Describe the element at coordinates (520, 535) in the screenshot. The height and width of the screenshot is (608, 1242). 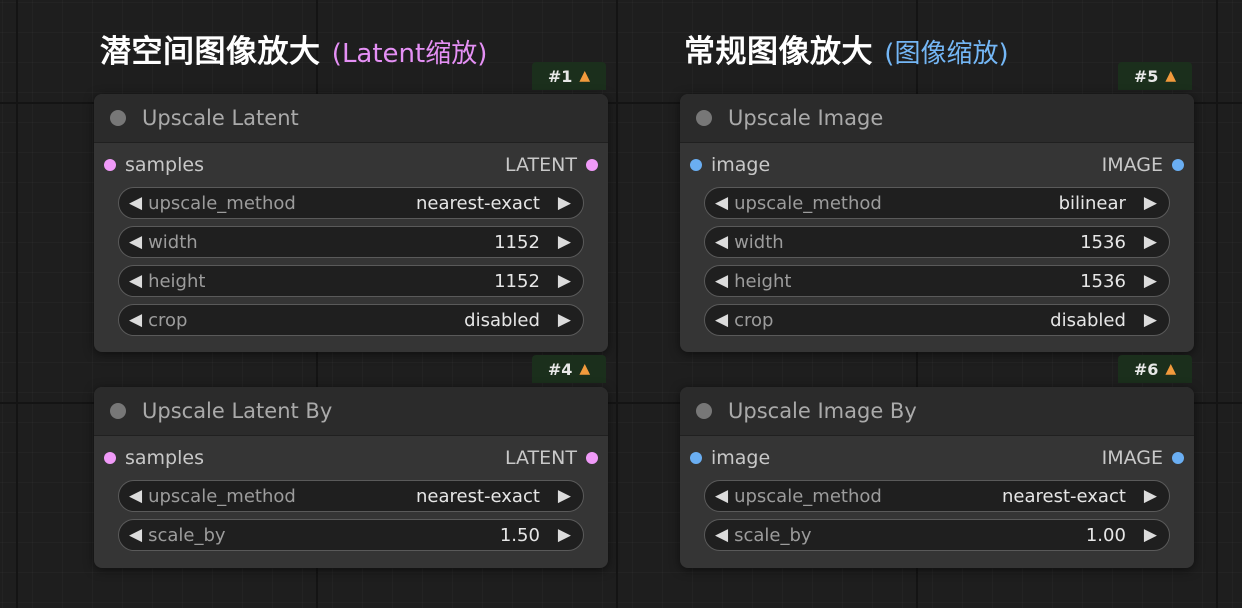
I see `widget-value: 1.50` at that location.